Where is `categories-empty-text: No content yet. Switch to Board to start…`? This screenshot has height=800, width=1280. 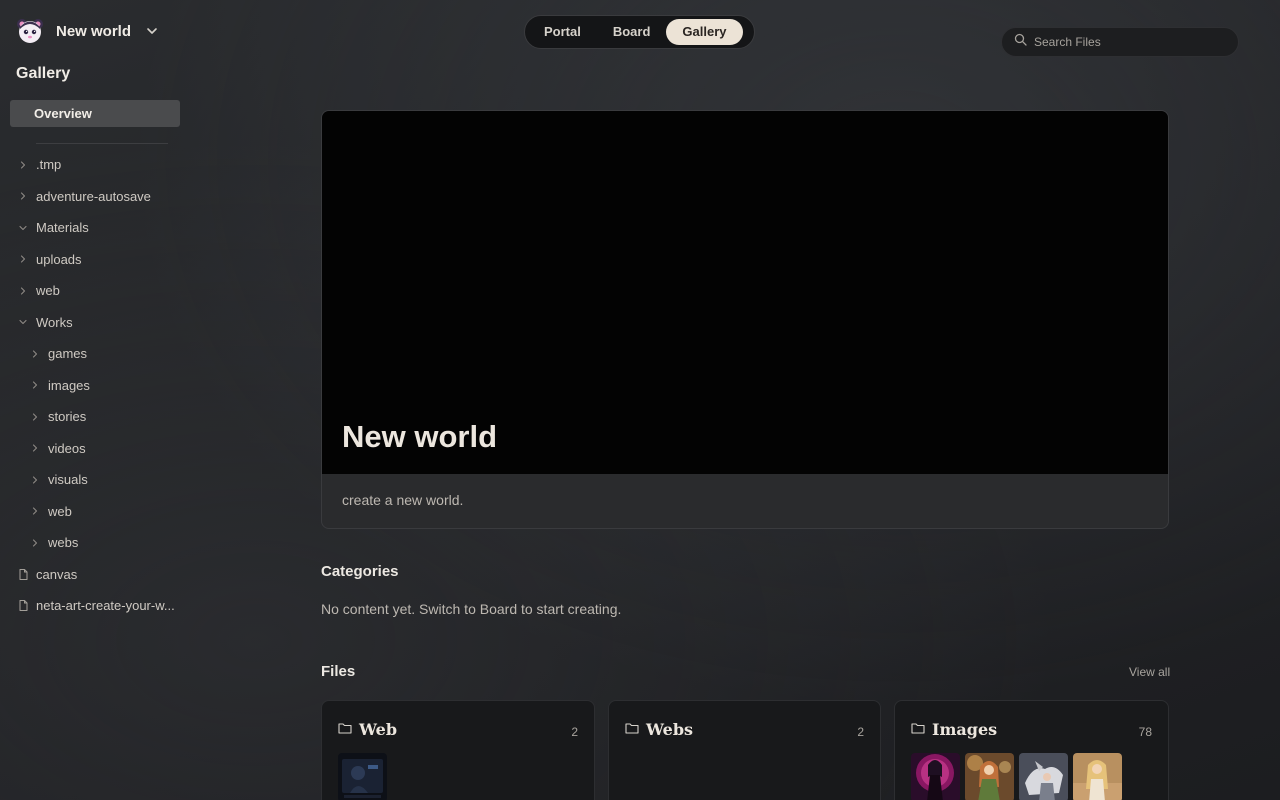
categories-empty-text: No content yet. Switch to Board to start… is located at coordinates (471, 609).